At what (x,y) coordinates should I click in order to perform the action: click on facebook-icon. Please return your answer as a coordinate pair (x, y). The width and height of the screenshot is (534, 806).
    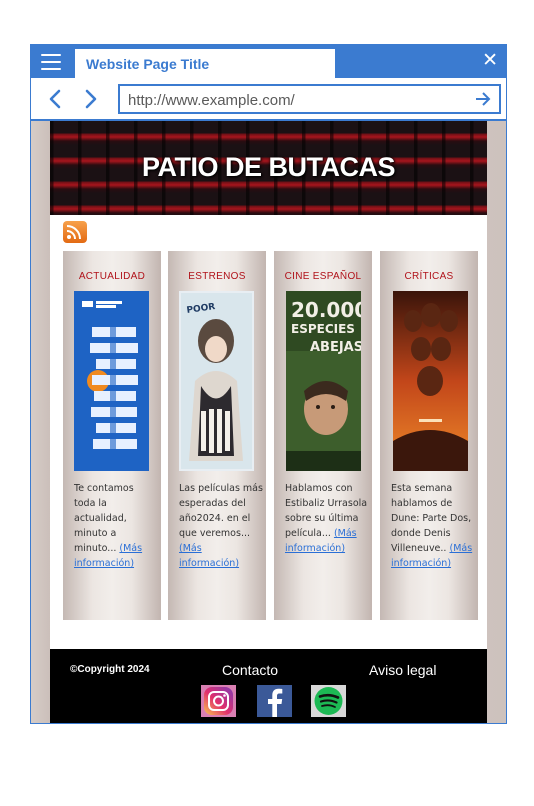
    Looking at the image, I should click on (274, 701).